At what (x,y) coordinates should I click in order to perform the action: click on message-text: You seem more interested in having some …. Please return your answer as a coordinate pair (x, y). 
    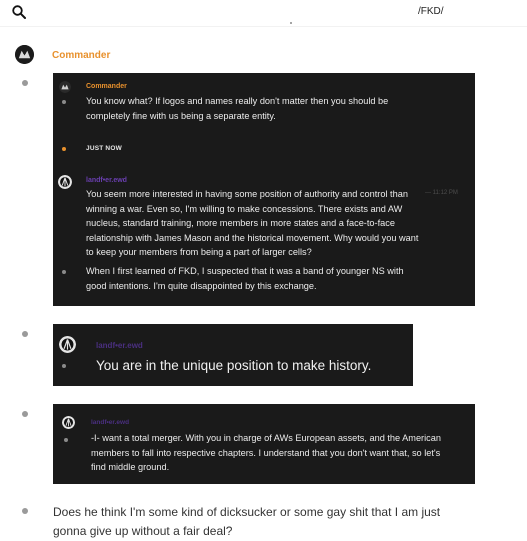
    Looking at the image, I should click on (252, 223).